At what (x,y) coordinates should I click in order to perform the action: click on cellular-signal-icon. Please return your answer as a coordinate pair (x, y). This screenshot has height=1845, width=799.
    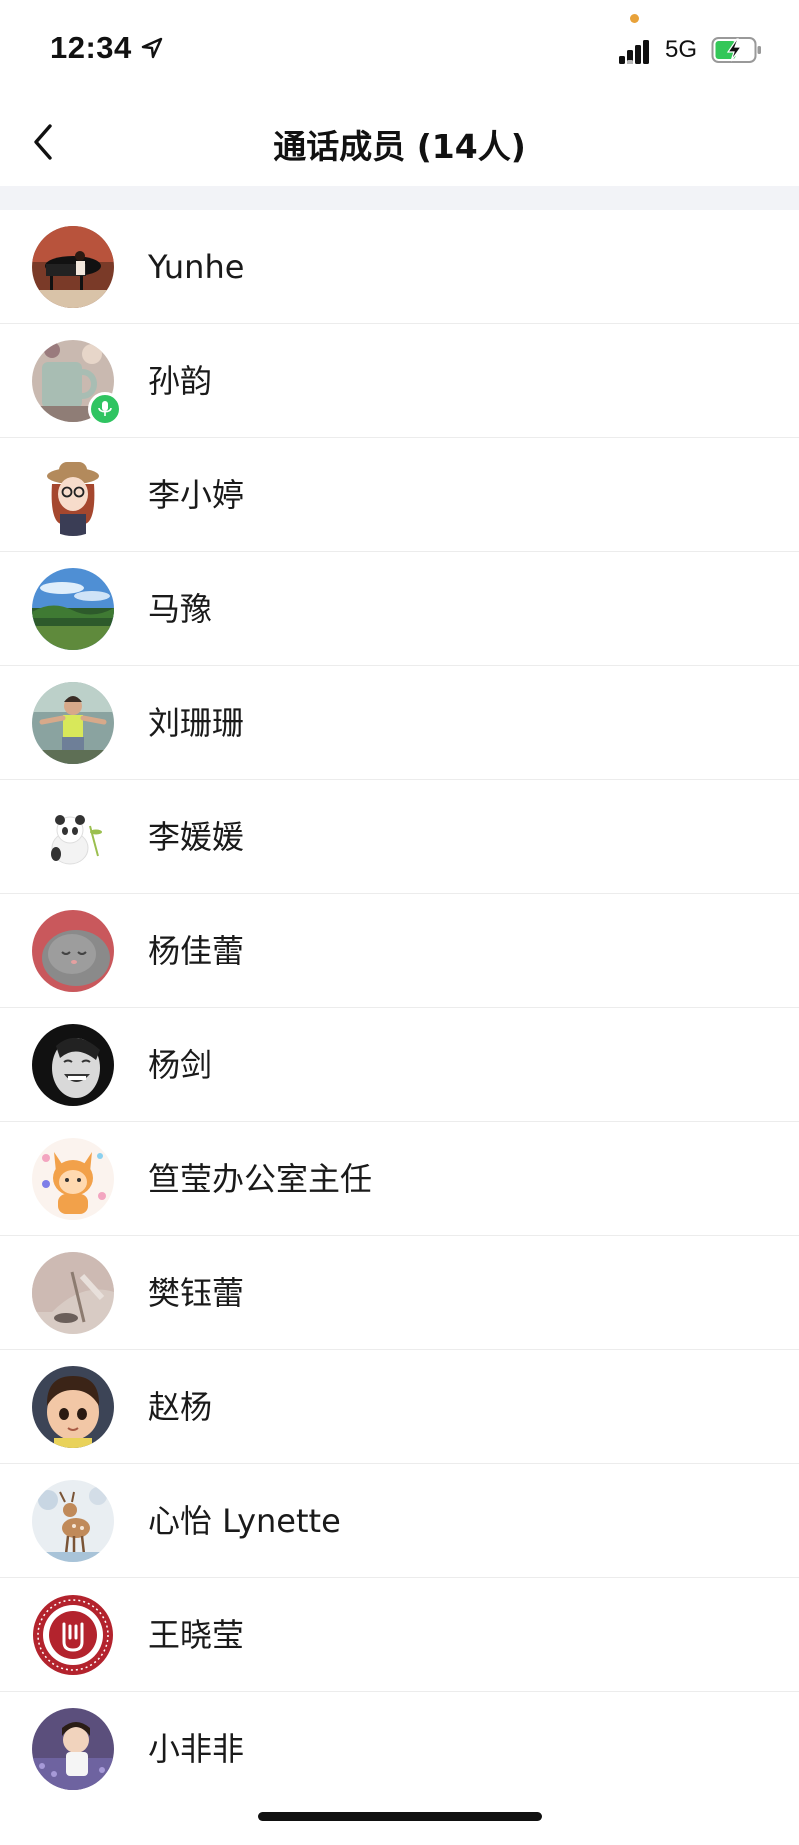
    Looking at the image, I should click on (634, 52).